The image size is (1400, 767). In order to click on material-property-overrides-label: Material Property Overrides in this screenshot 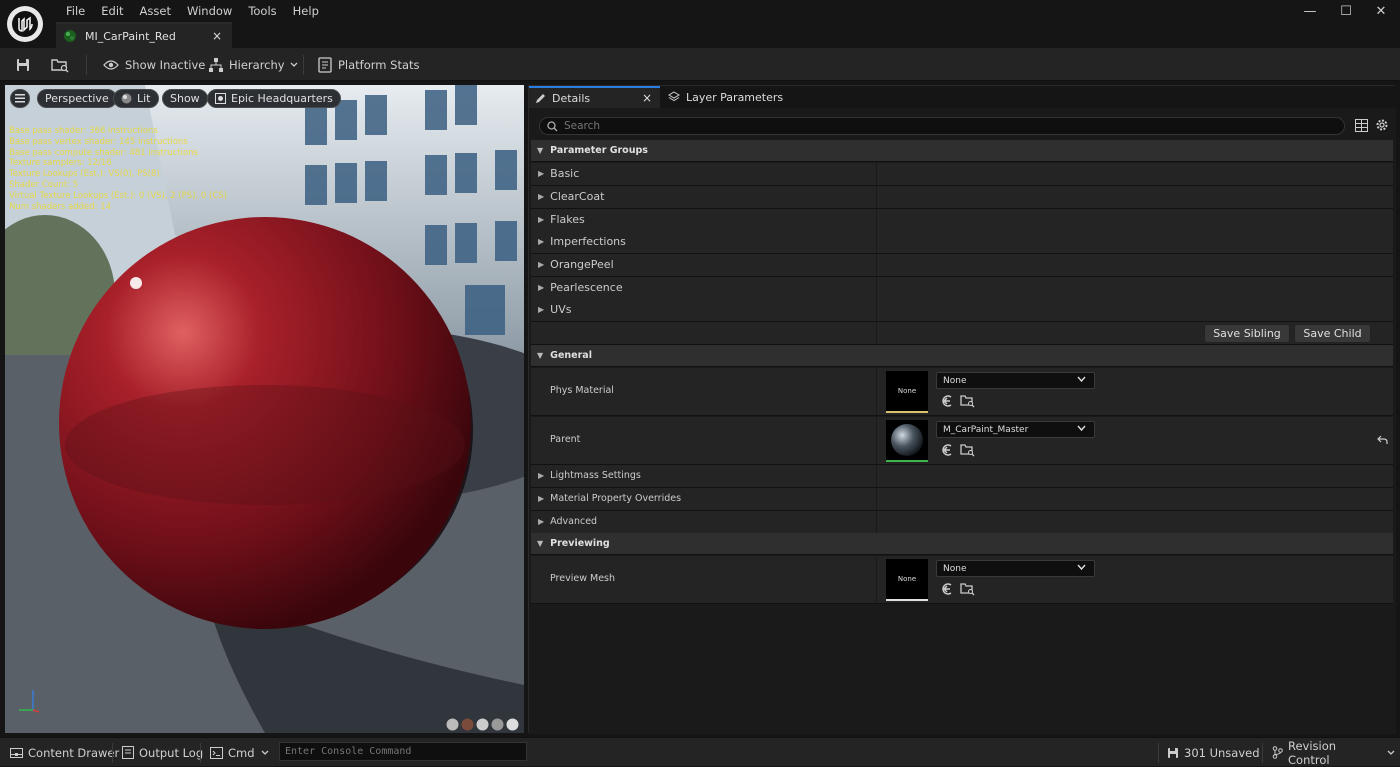, I will do `click(616, 499)`.